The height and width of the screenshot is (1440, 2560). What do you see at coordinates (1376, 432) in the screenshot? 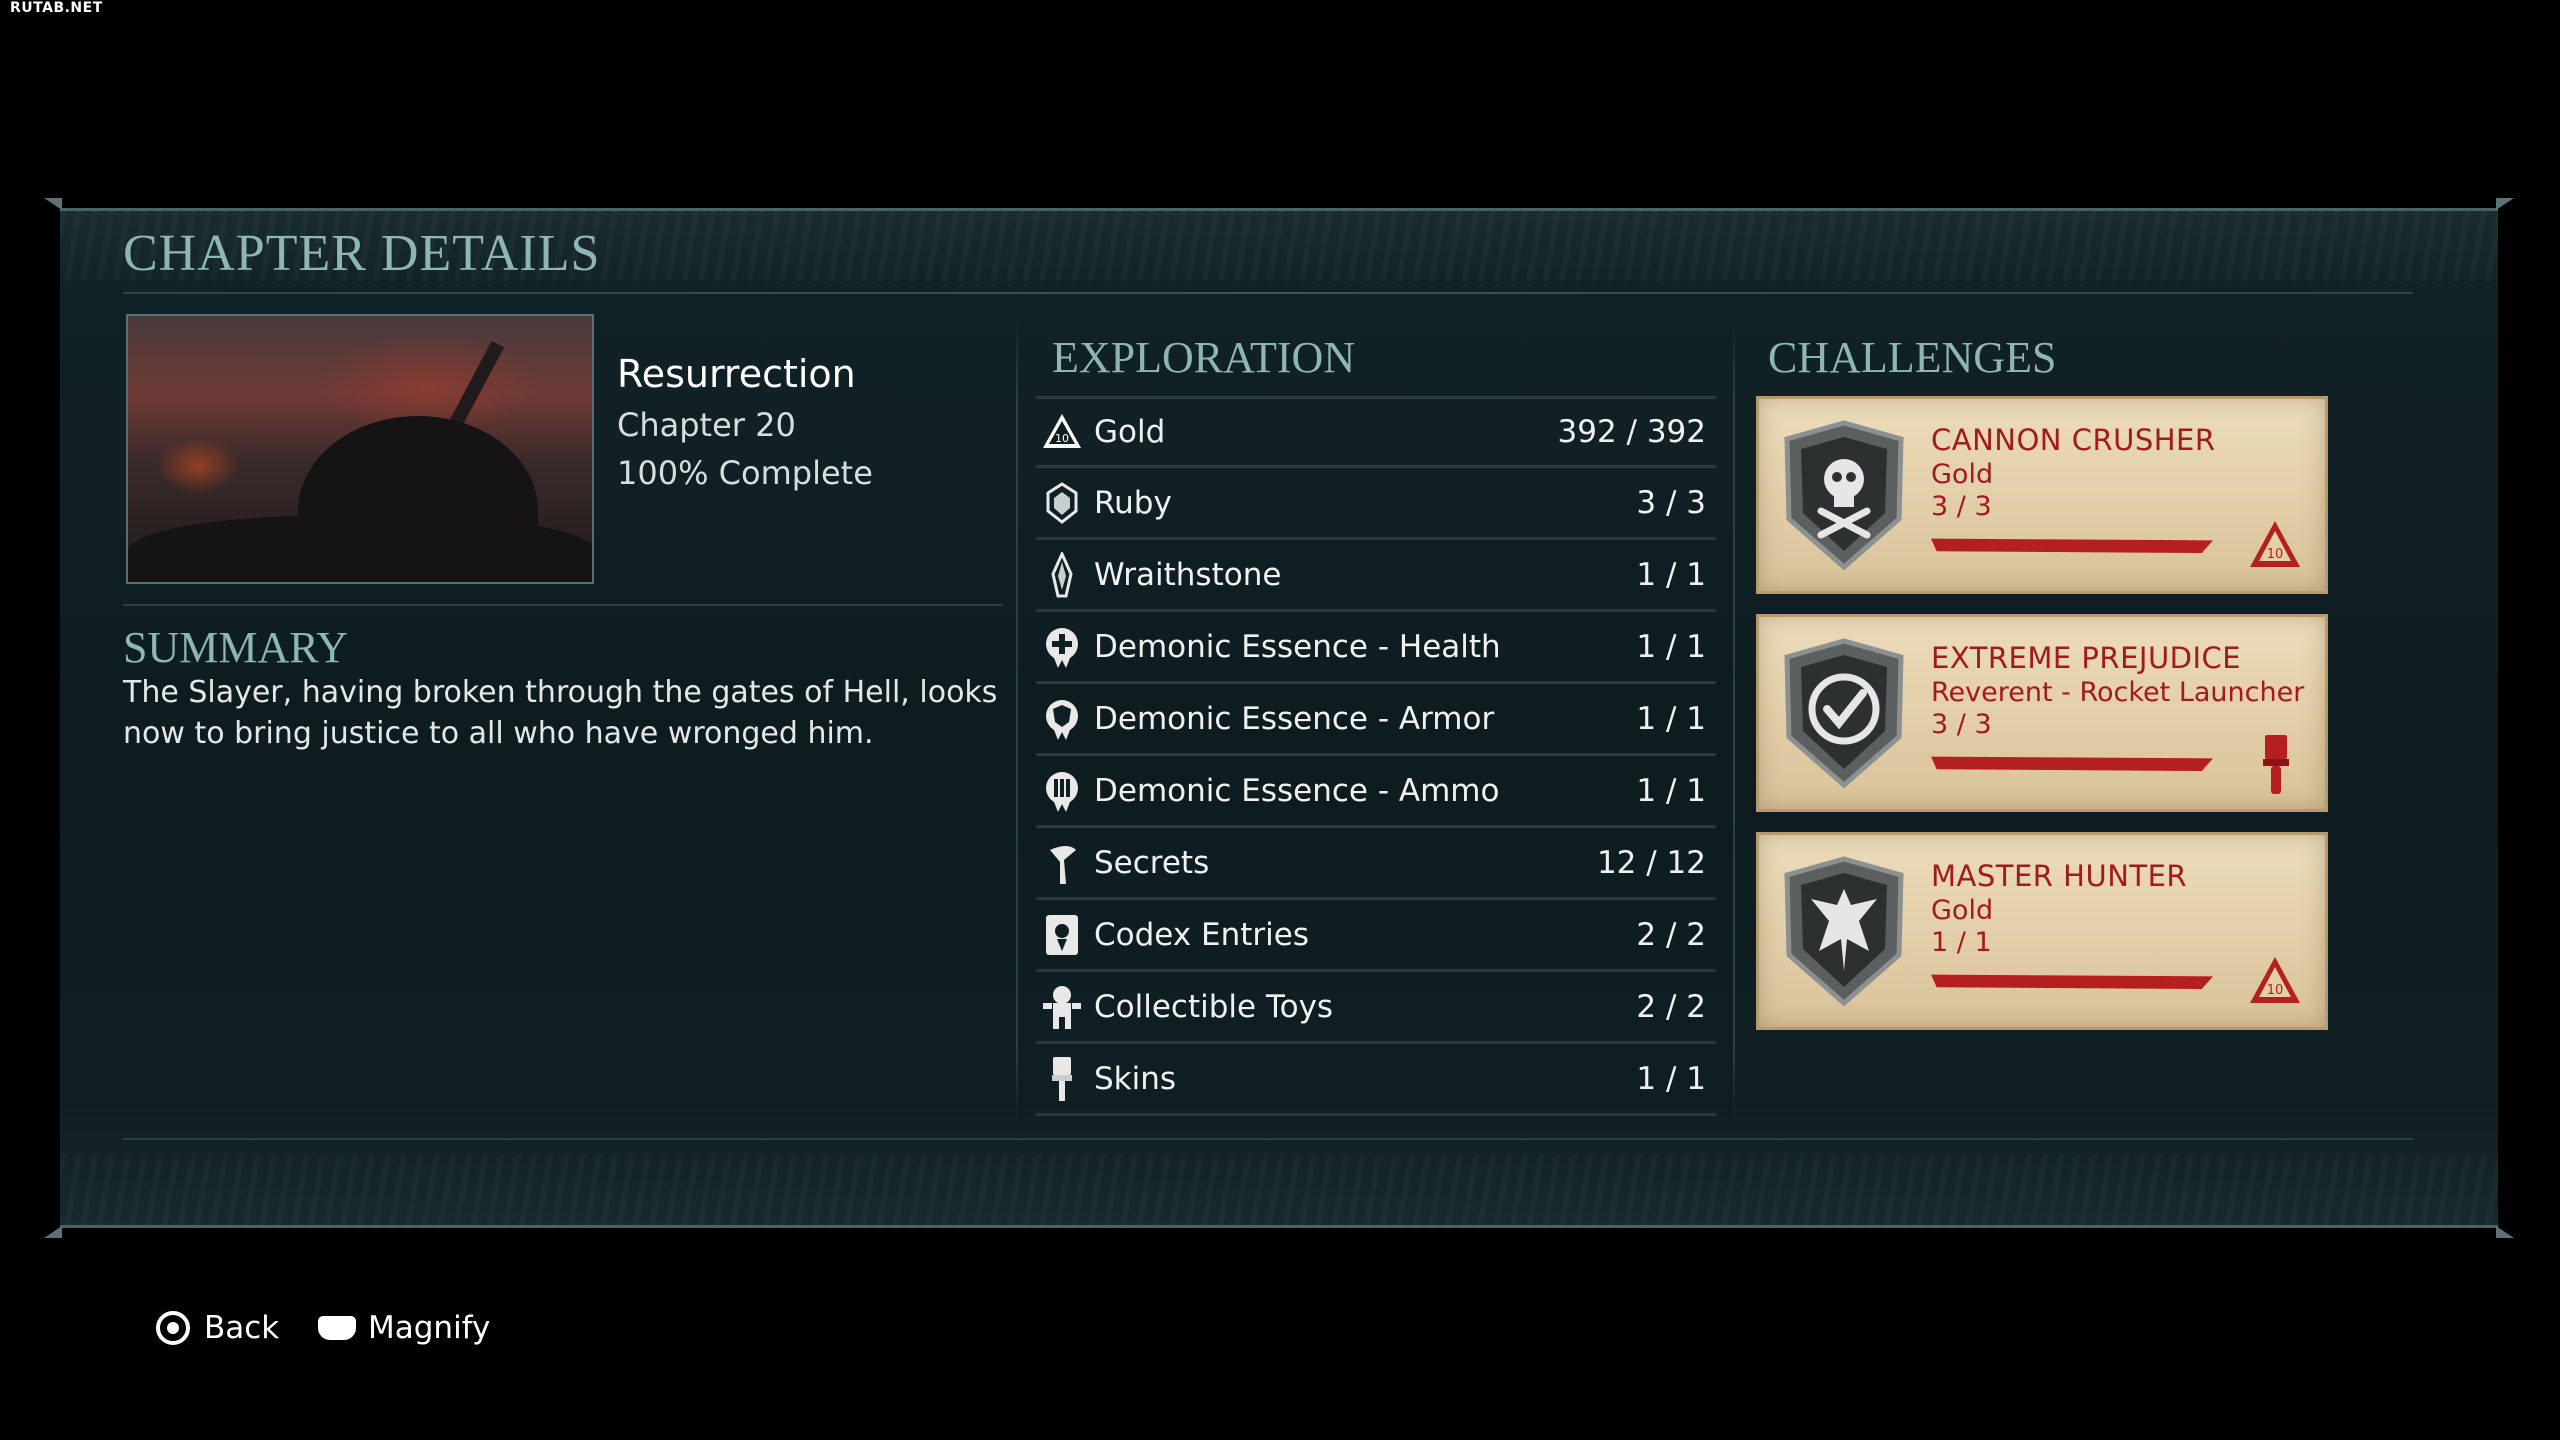
I see `exploration-row-gold: 10 Gold 392 / 392` at bounding box center [1376, 432].